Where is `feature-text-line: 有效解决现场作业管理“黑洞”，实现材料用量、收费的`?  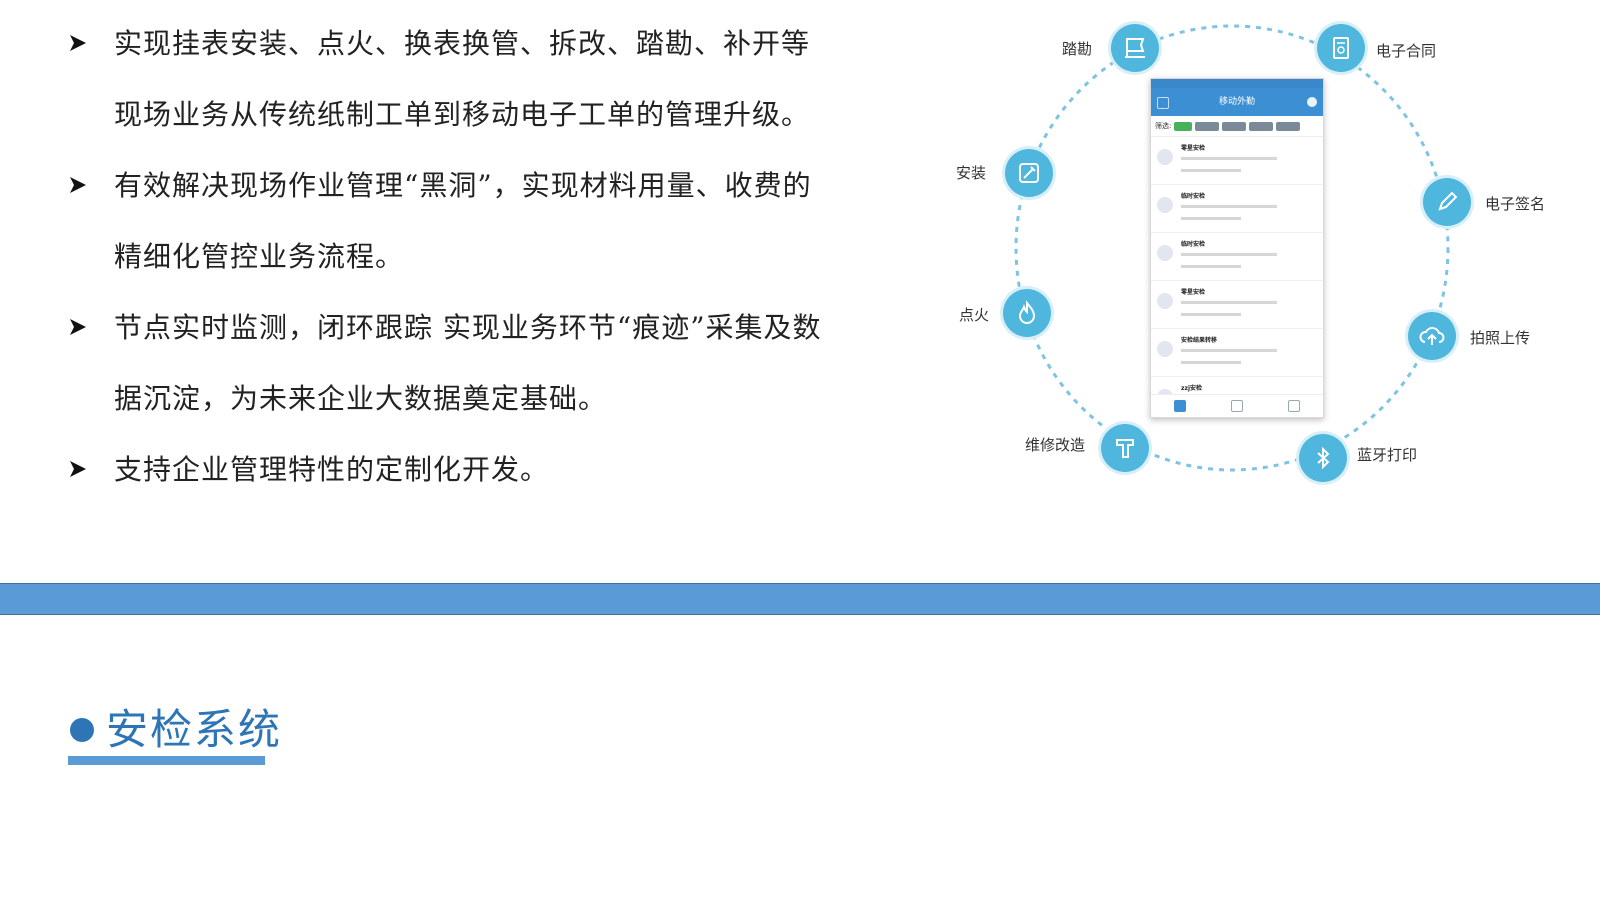 feature-text-line: 有效解决现场作业管理“黑洞”，实现材料用量、收费的 is located at coordinates (463, 185).